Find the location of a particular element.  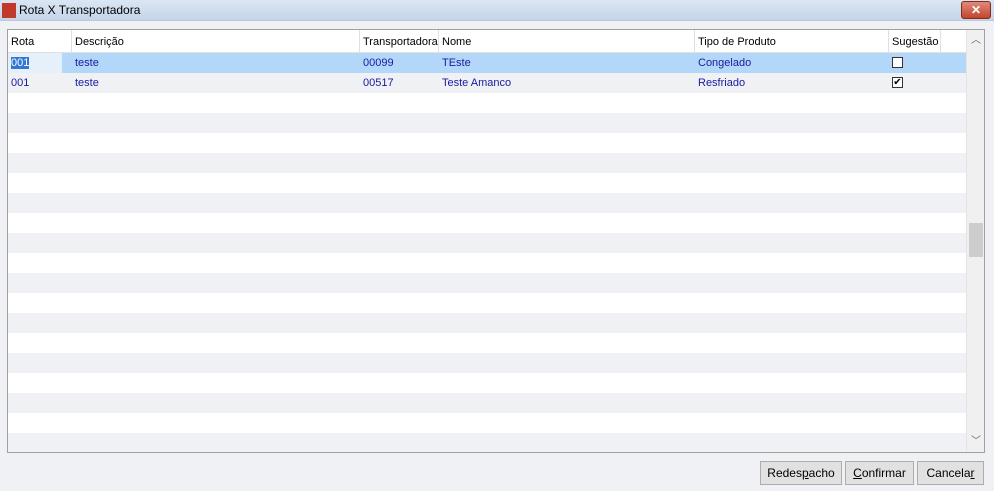

window-title: Rota X Transportadora is located at coordinates (80, 10).